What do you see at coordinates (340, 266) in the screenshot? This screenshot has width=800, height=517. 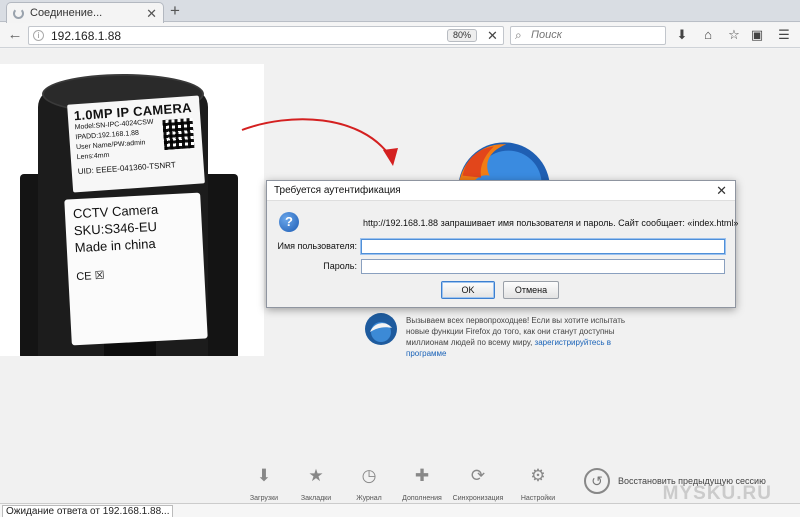 I see `password-label: Пароль:` at bounding box center [340, 266].